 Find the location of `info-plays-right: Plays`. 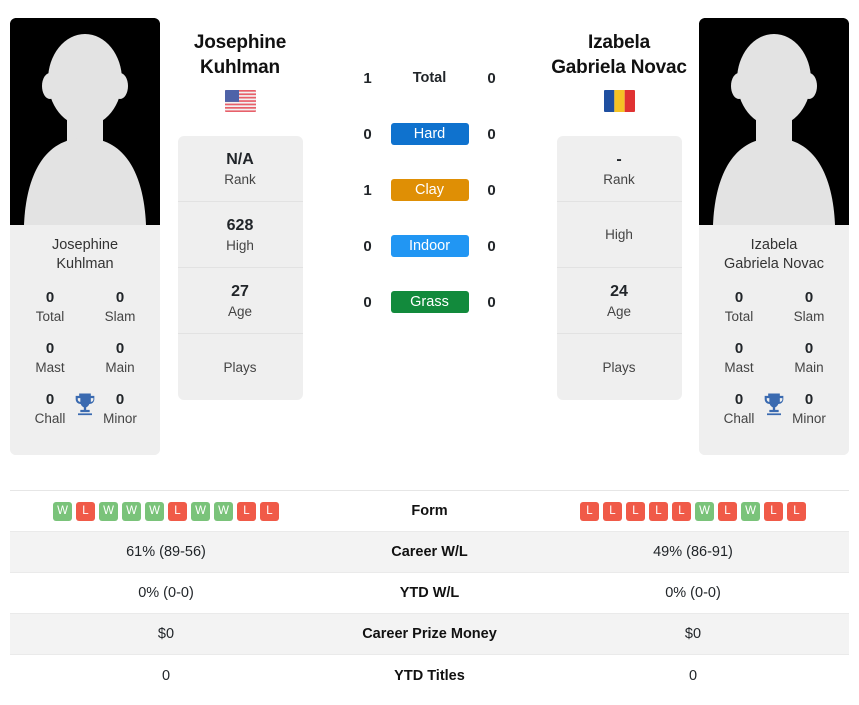

info-plays-right: Plays is located at coordinates (619, 367).